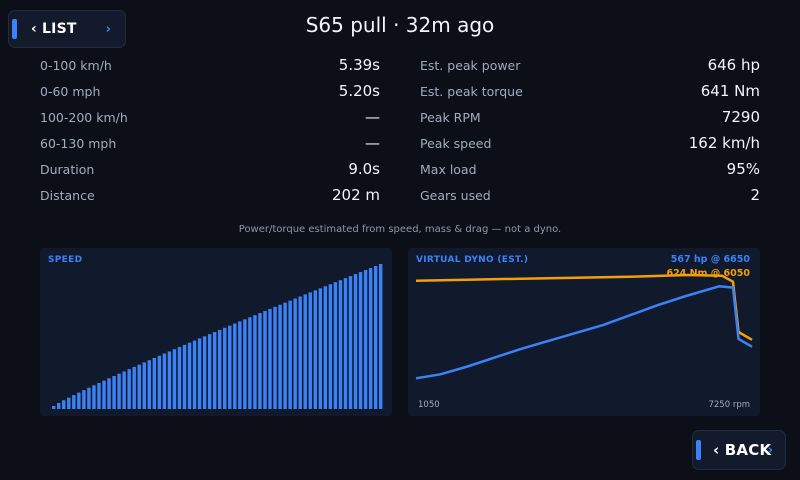  I want to click on stat-value: —, so click(372, 117).